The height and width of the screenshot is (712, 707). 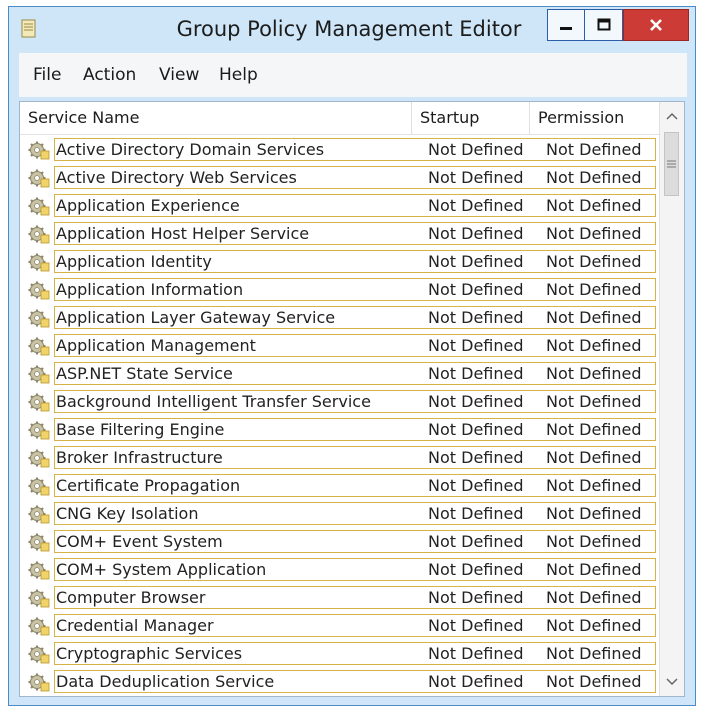 I want to click on service-name-cell: Cryptographic Services, so click(x=149, y=653).